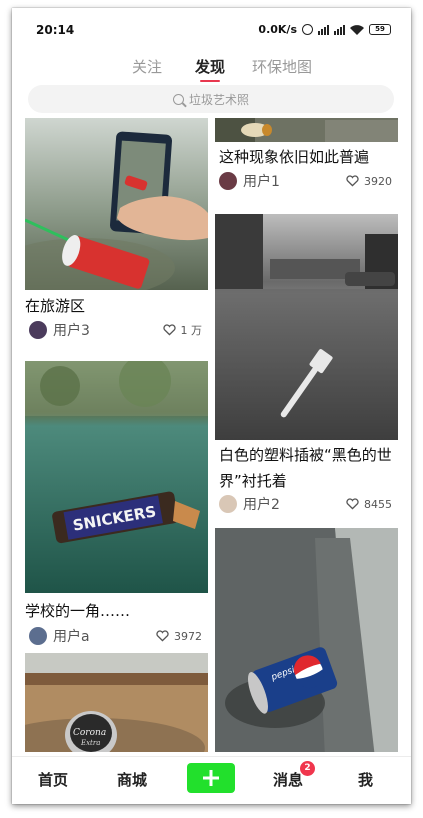  What do you see at coordinates (71, 330) in the screenshot?
I see `post-username: 用户3` at bounding box center [71, 330].